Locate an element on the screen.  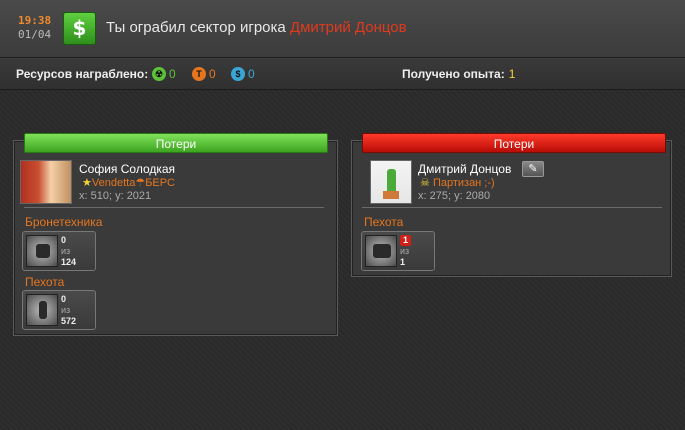
timestamp: 19:38 01/04 is located at coordinates (34, 28).